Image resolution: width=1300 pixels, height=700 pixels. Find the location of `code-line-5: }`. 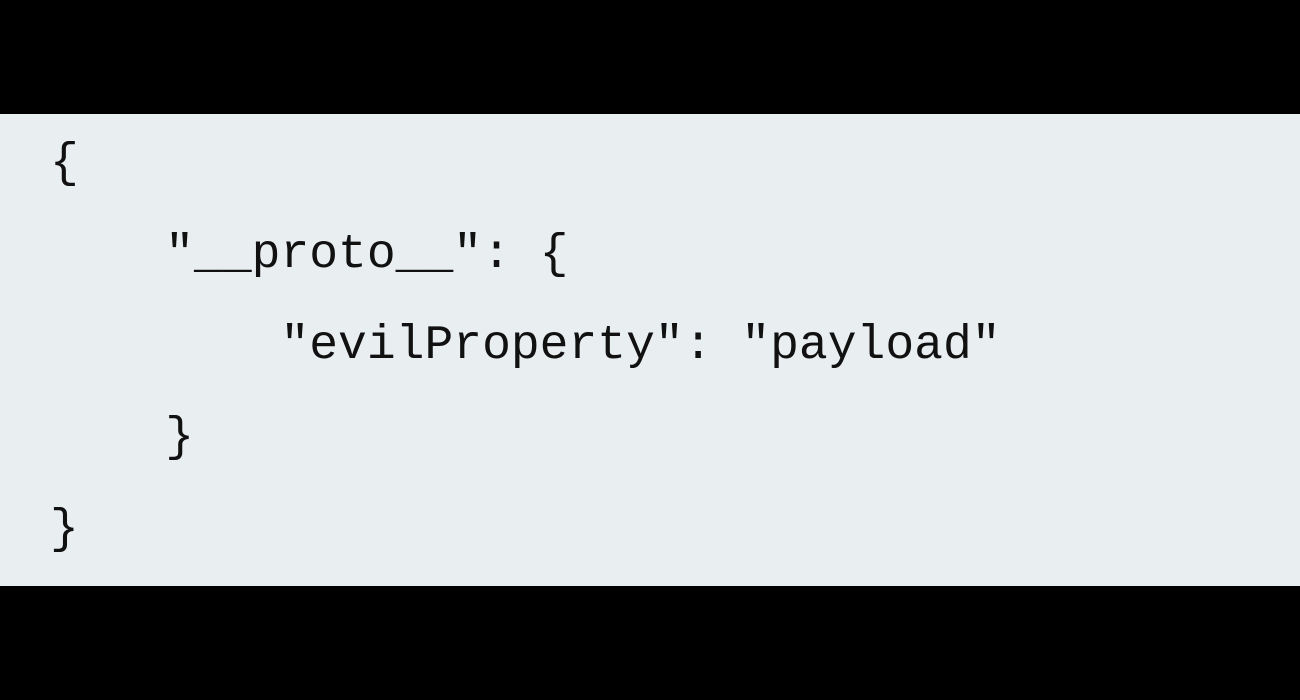

code-line-5: } is located at coordinates (64, 530).